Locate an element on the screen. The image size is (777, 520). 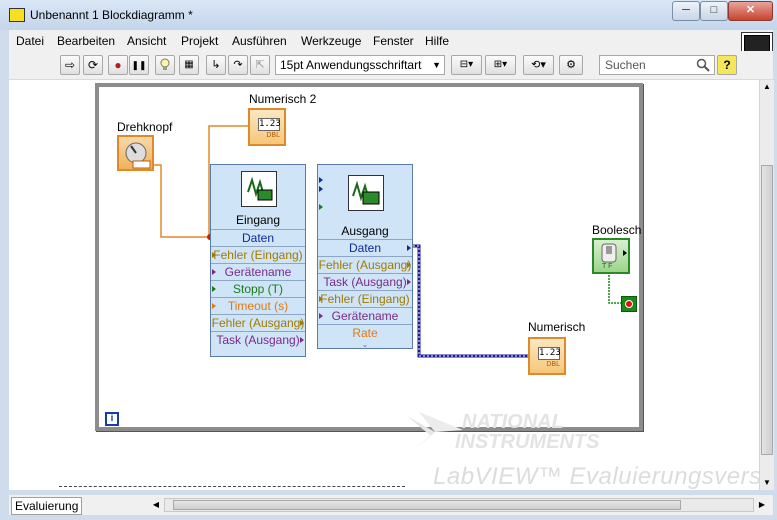
loop-condition-stop-terminal is located at coordinates (629, 304).